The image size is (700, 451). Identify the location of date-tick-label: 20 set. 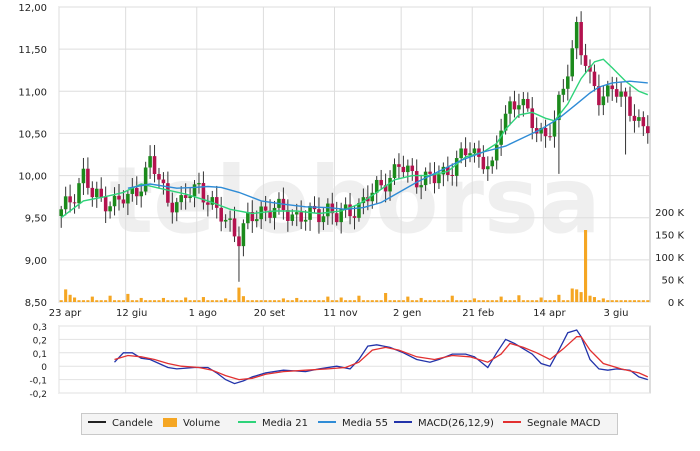
(269, 313).